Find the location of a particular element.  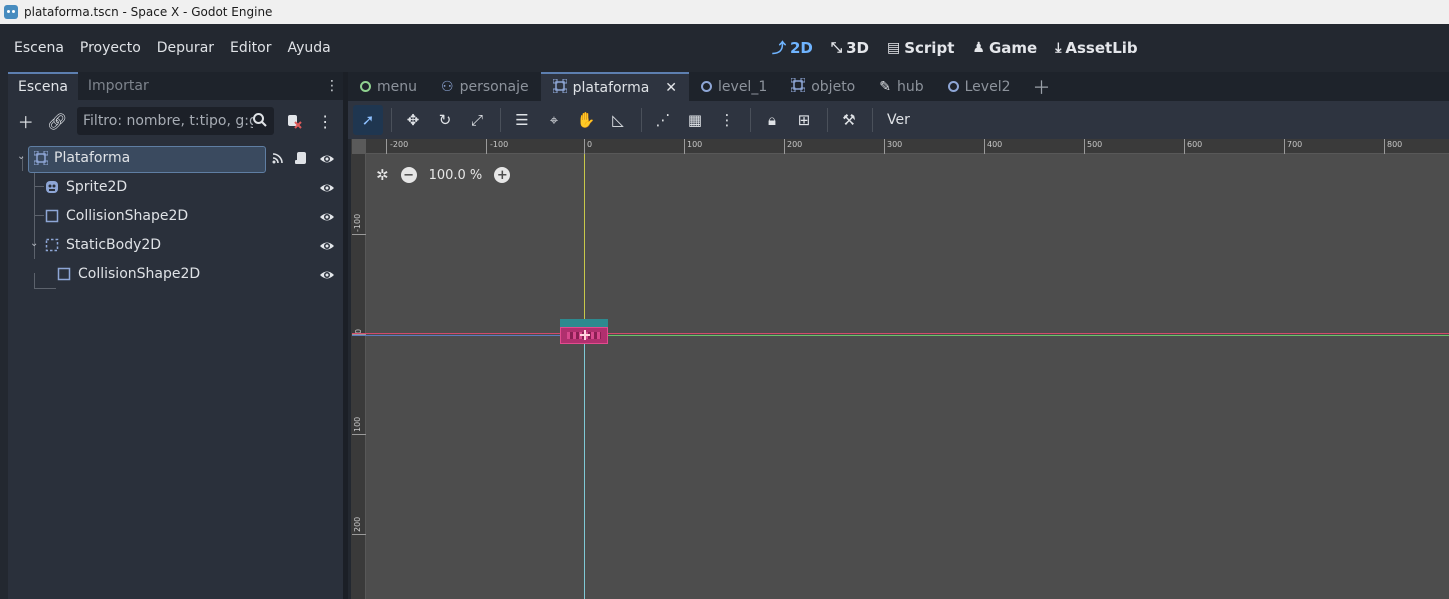

workspace-assetlib-label: AssetLib is located at coordinates (1101, 48).